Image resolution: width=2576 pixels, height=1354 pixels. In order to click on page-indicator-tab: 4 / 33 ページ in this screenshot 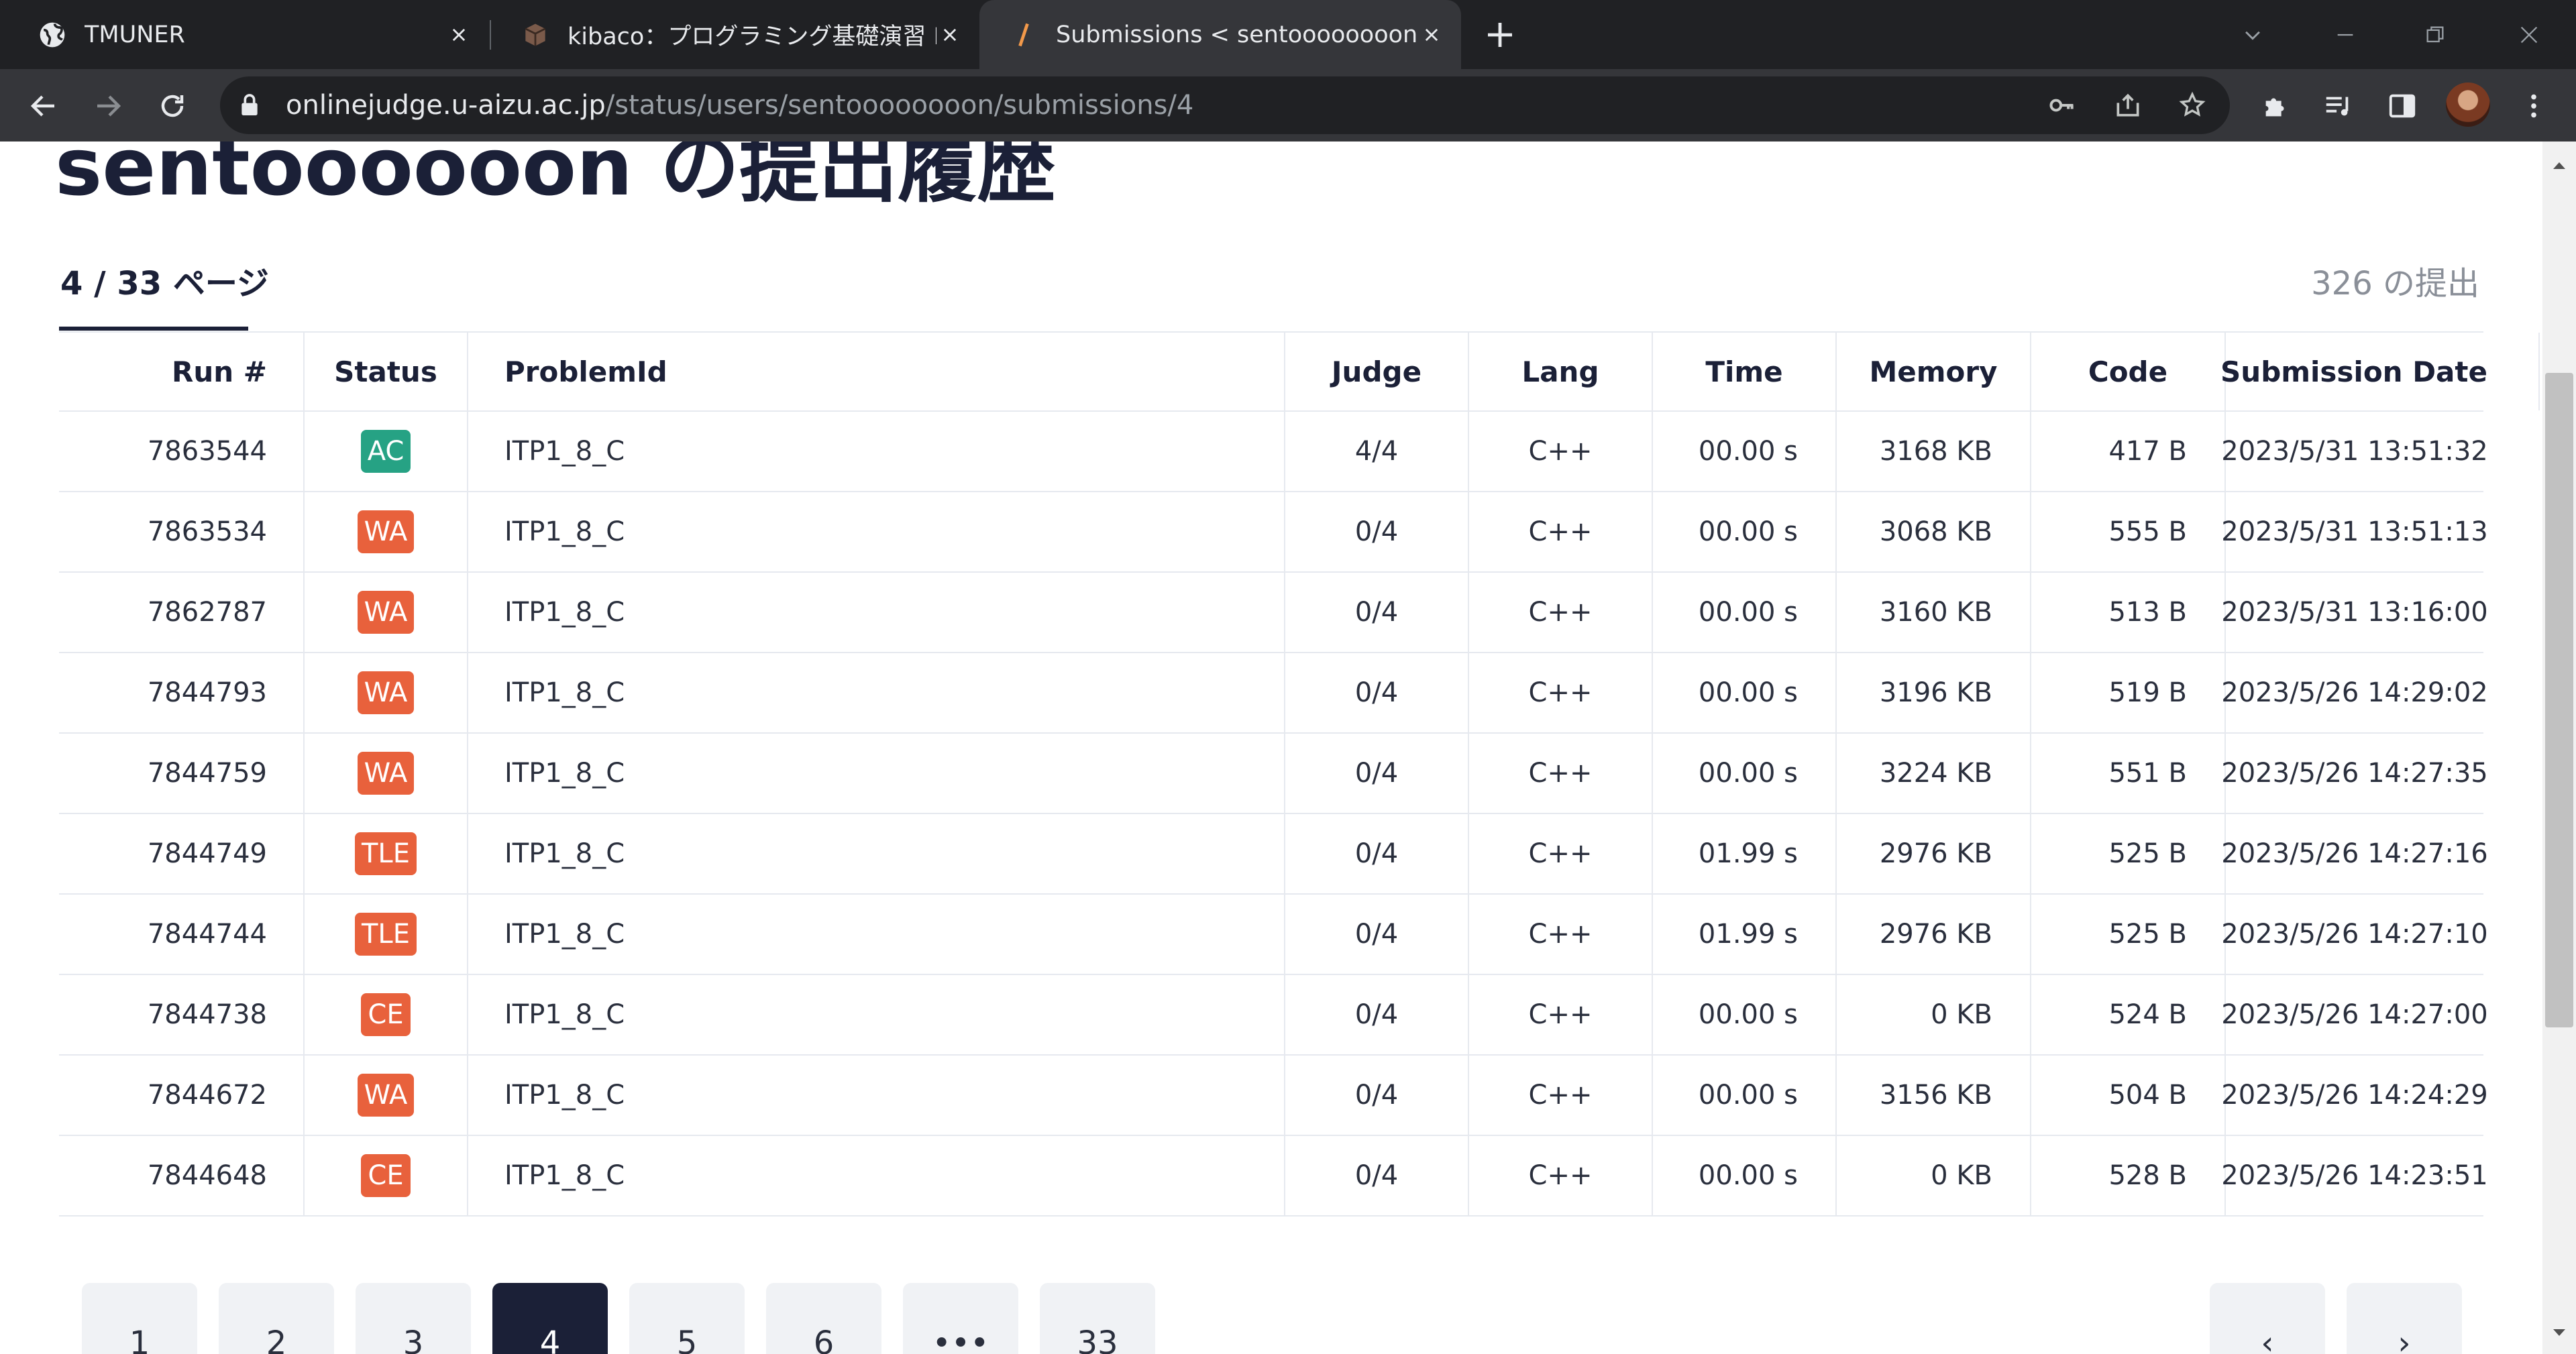, I will do `click(164, 284)`.